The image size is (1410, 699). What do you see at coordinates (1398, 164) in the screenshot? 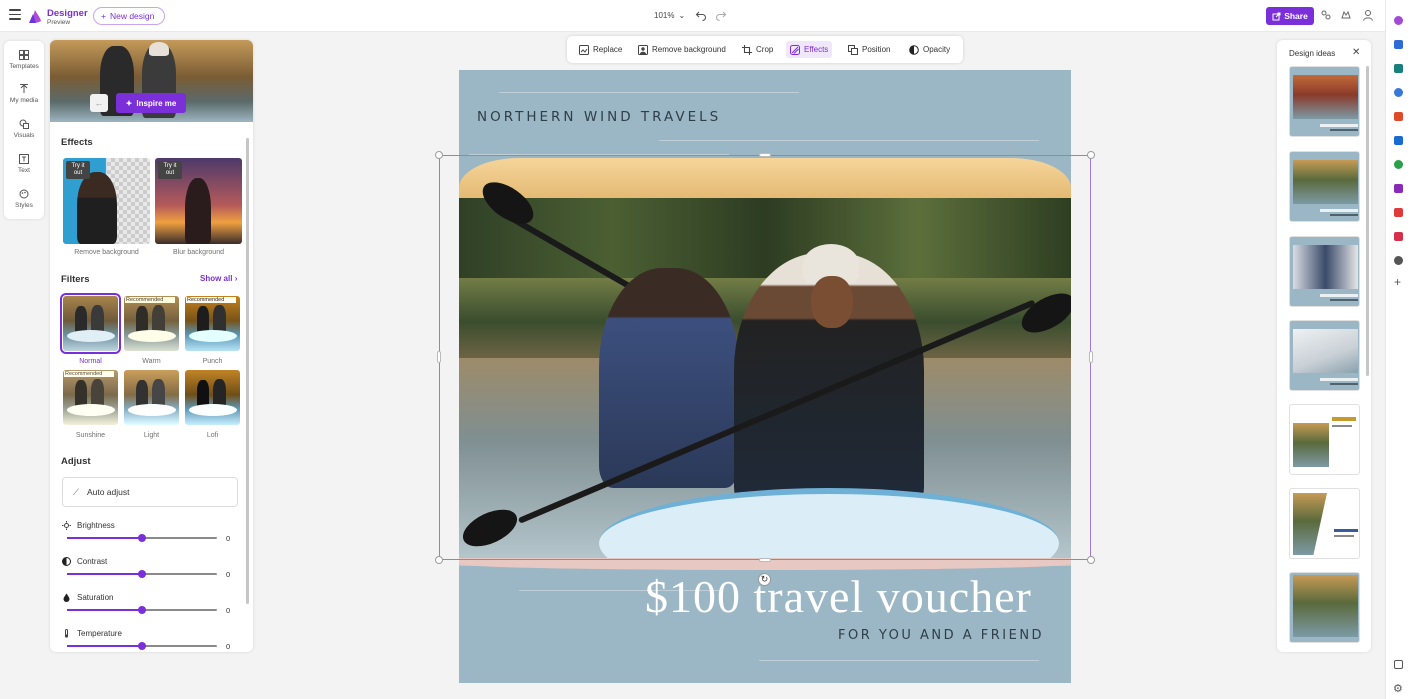
I see `tree-icon` at bounding box center [1398, 164].